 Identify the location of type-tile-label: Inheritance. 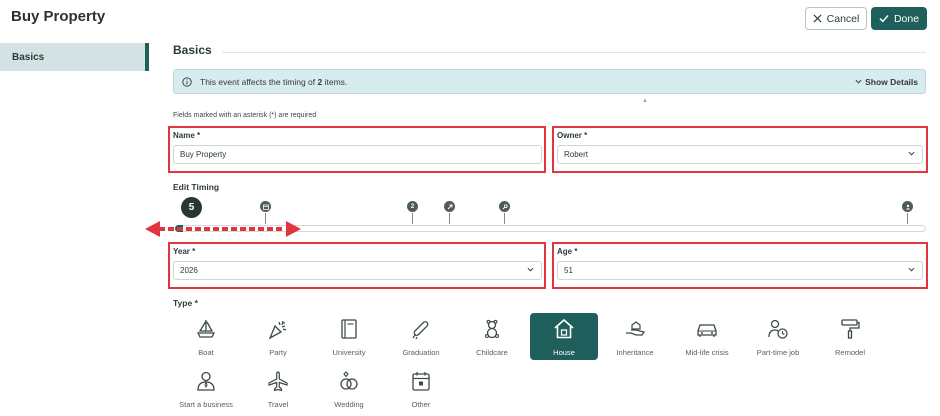
(635, 352).